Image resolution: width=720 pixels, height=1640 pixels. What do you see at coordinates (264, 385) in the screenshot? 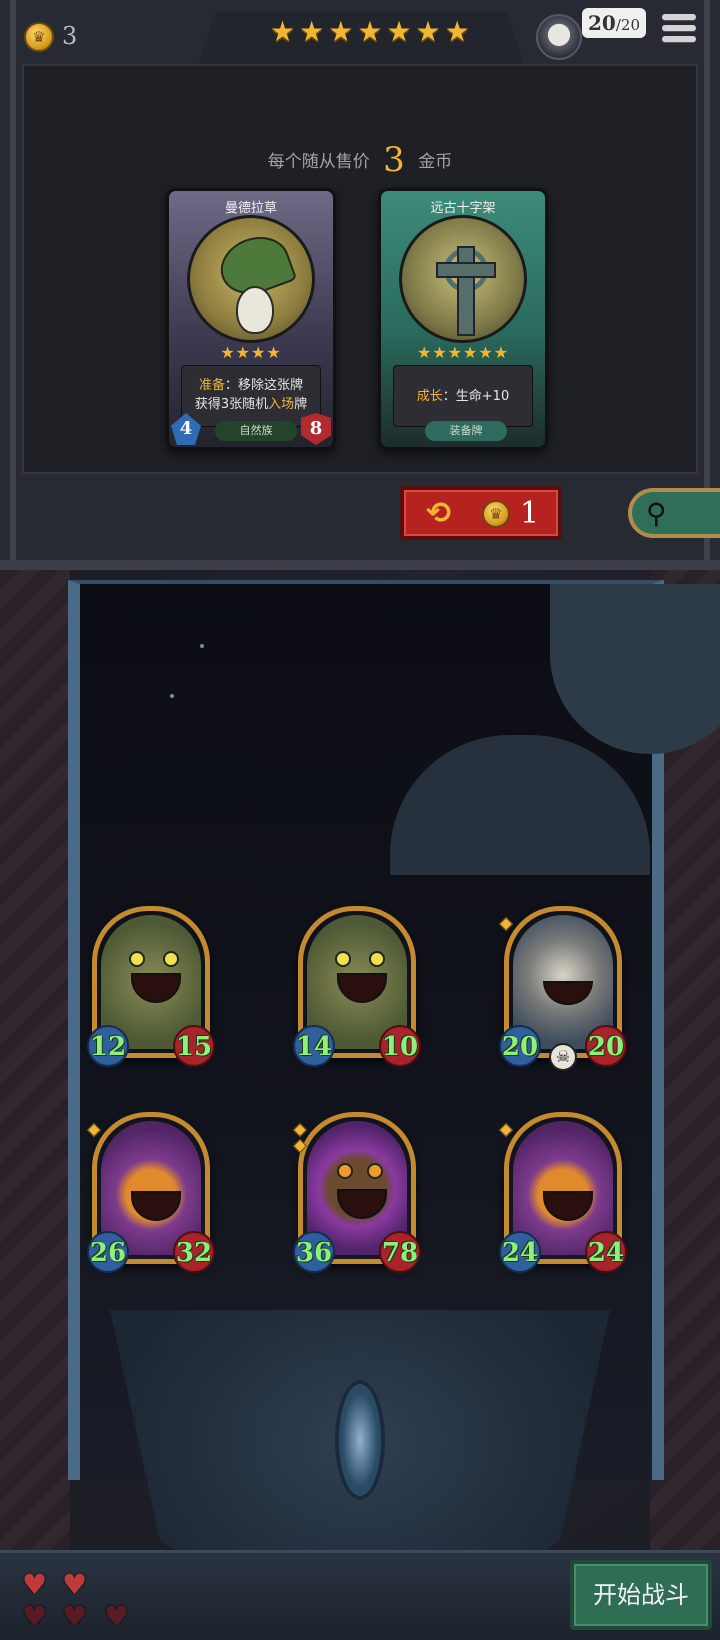
I see `card-text-line1: ：移除这张牌` at bounding box center [264, 385].